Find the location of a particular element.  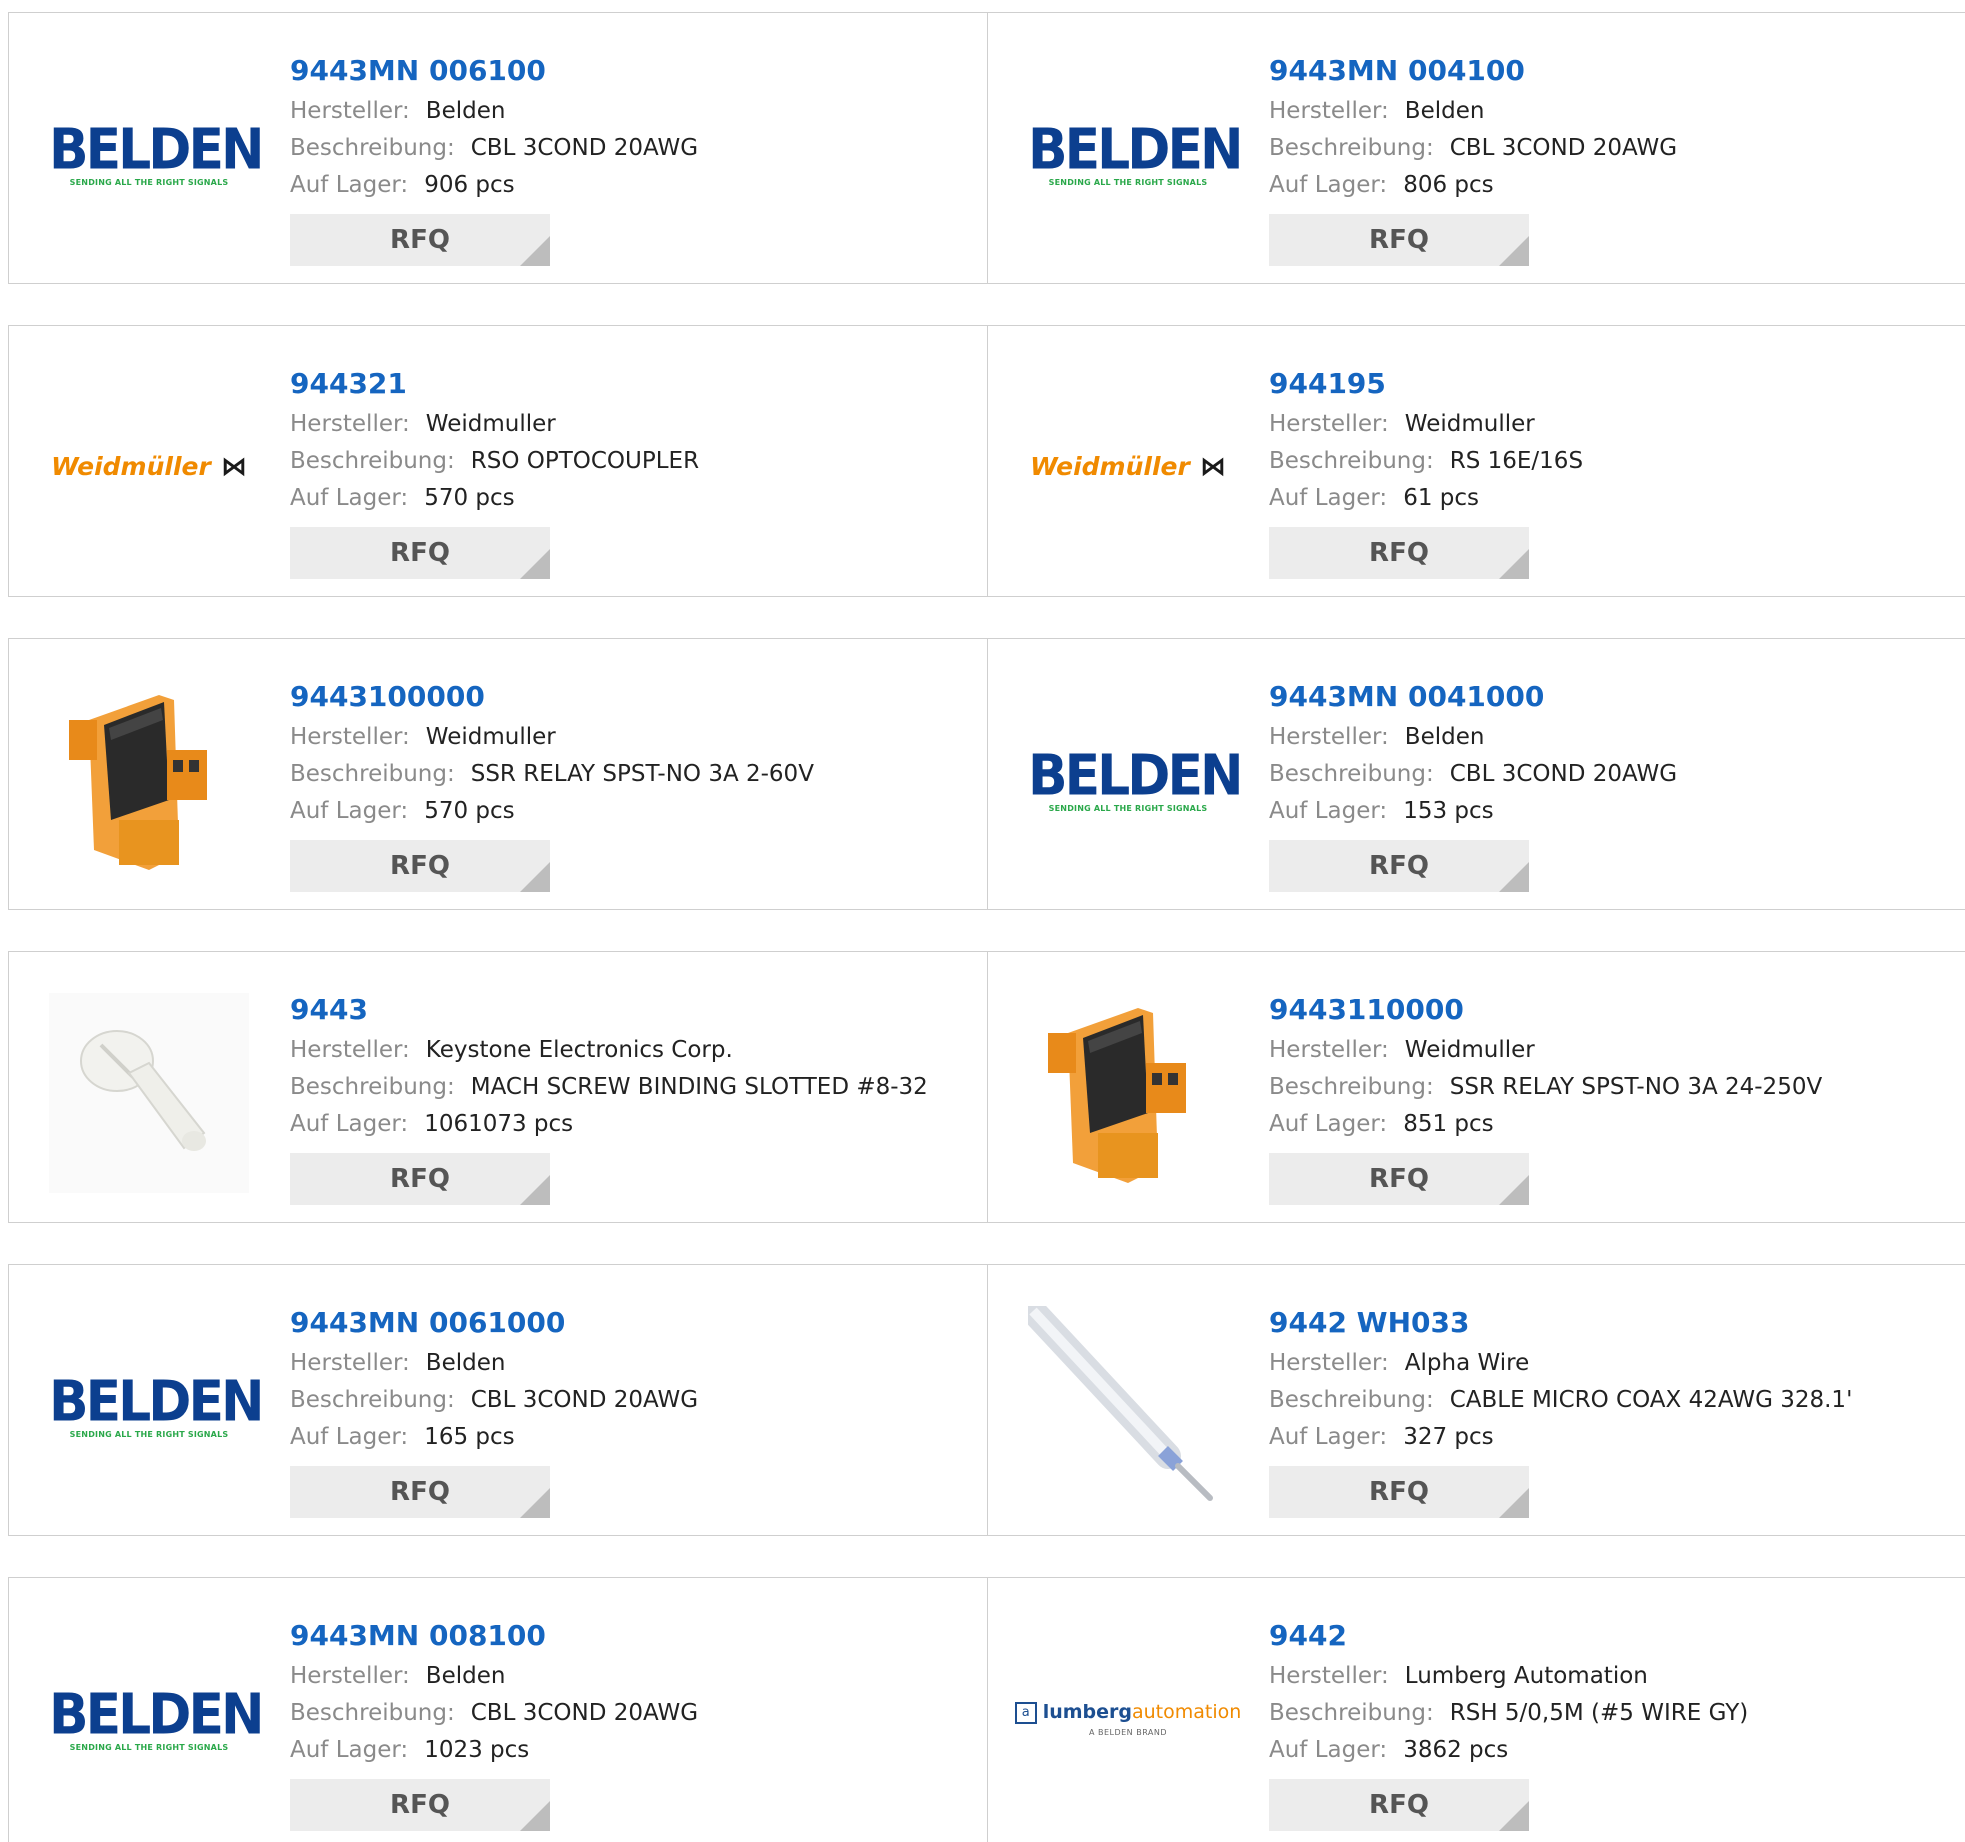

relay-photo is located at coordinates (1128, 1093).